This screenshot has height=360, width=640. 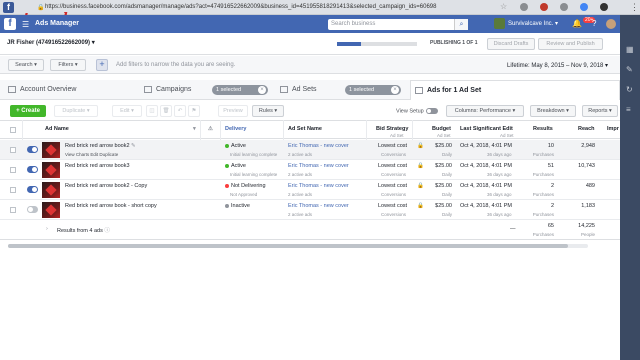 I want to click on rules-button: Rules ▾, so click(x=268, y=111).